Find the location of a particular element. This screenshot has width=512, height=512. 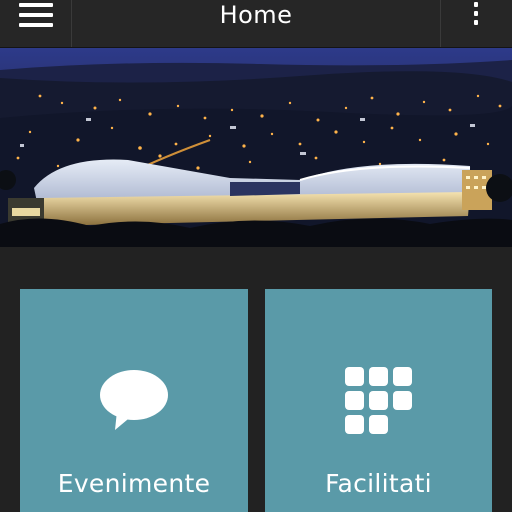

speech-bubble-icon is located at coordinates (134, 402).